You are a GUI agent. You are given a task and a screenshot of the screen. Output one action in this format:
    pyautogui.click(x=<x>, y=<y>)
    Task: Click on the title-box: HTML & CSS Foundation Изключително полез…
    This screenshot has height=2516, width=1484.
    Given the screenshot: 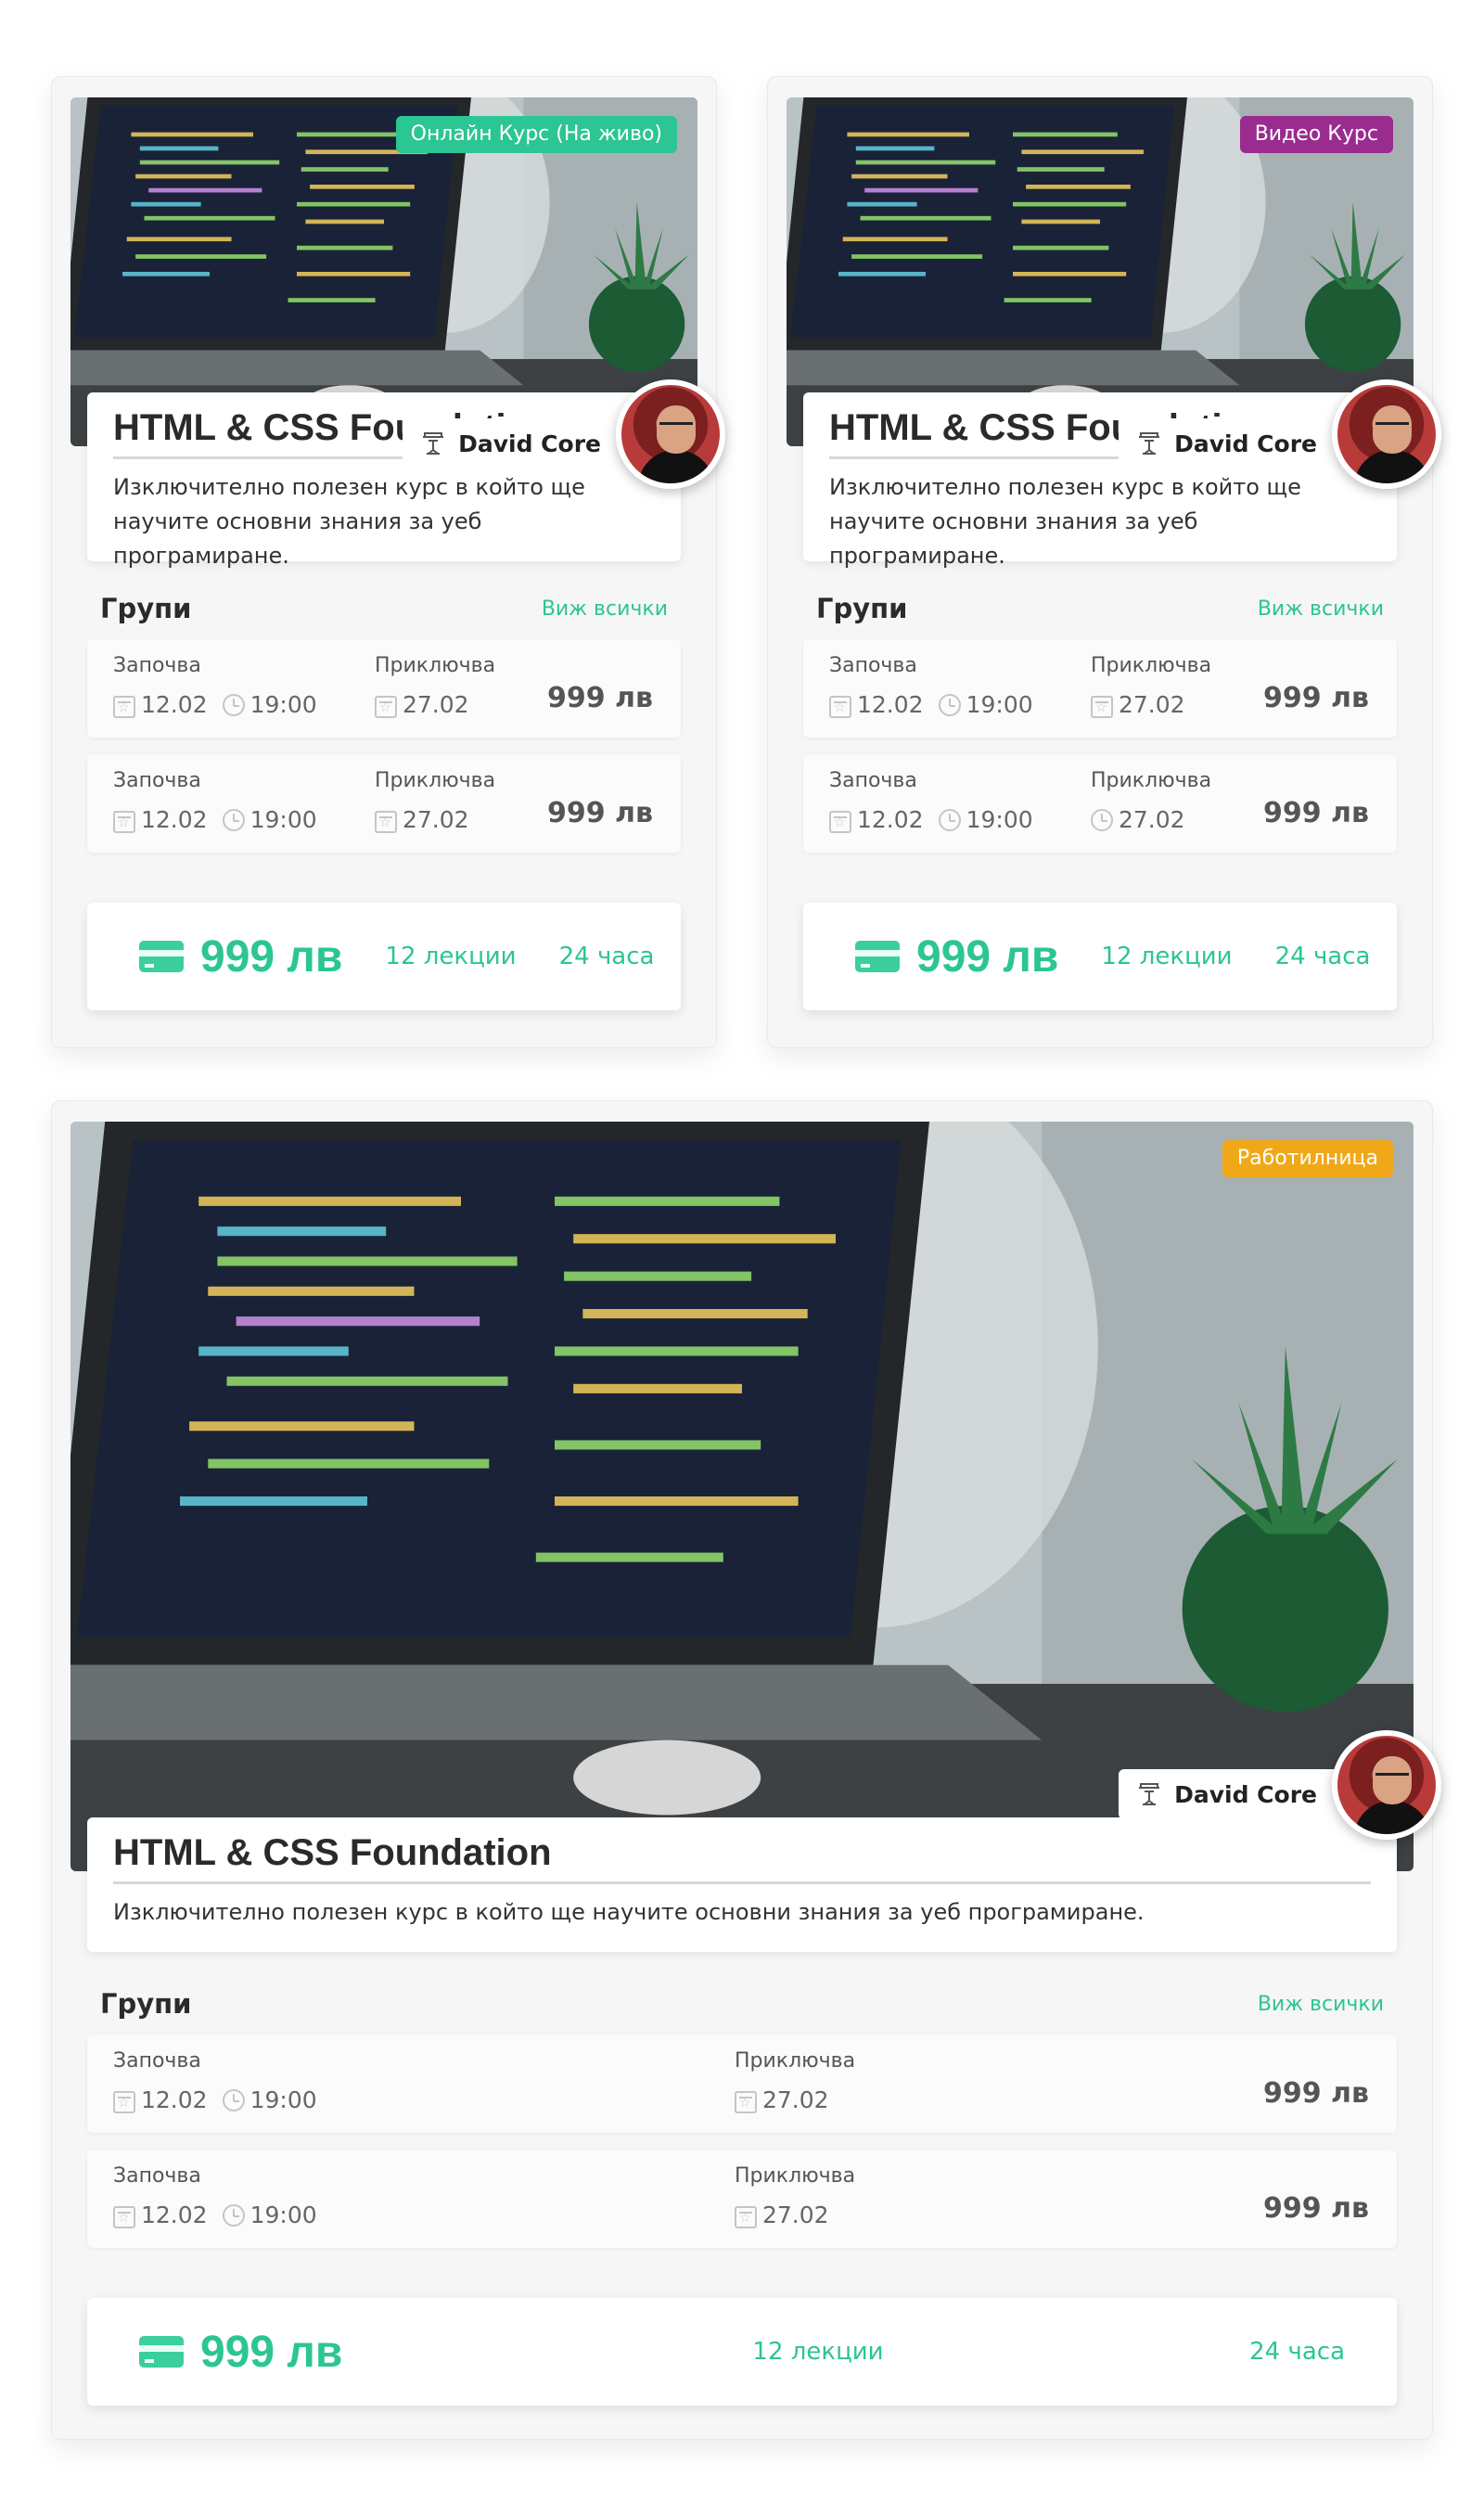 What is the action you would take?
    pyautogui.click(x=742, y=1885)
    